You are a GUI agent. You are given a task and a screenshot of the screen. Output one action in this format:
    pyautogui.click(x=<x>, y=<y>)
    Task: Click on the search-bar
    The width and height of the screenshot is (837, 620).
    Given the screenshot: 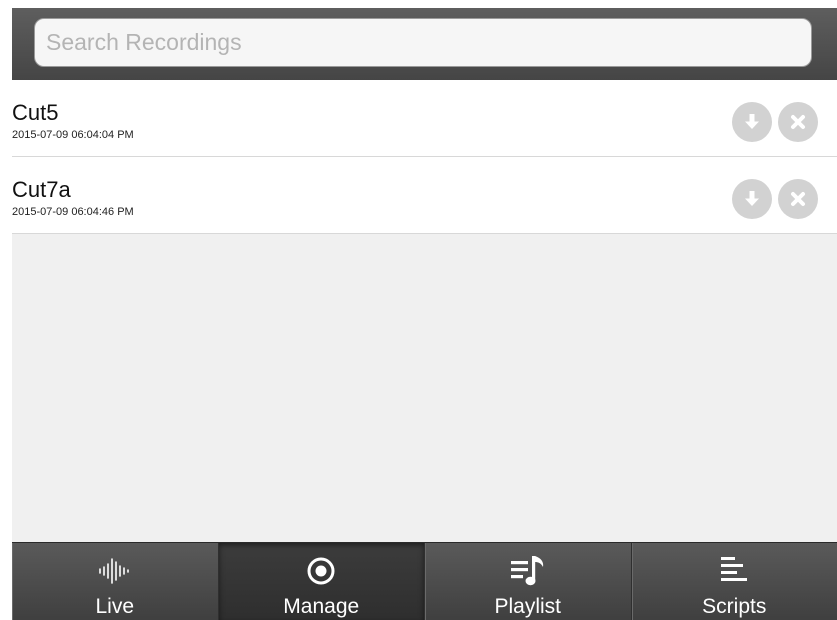 What is the action you would take?
    pyautogui.click(x=424, y=44)
    